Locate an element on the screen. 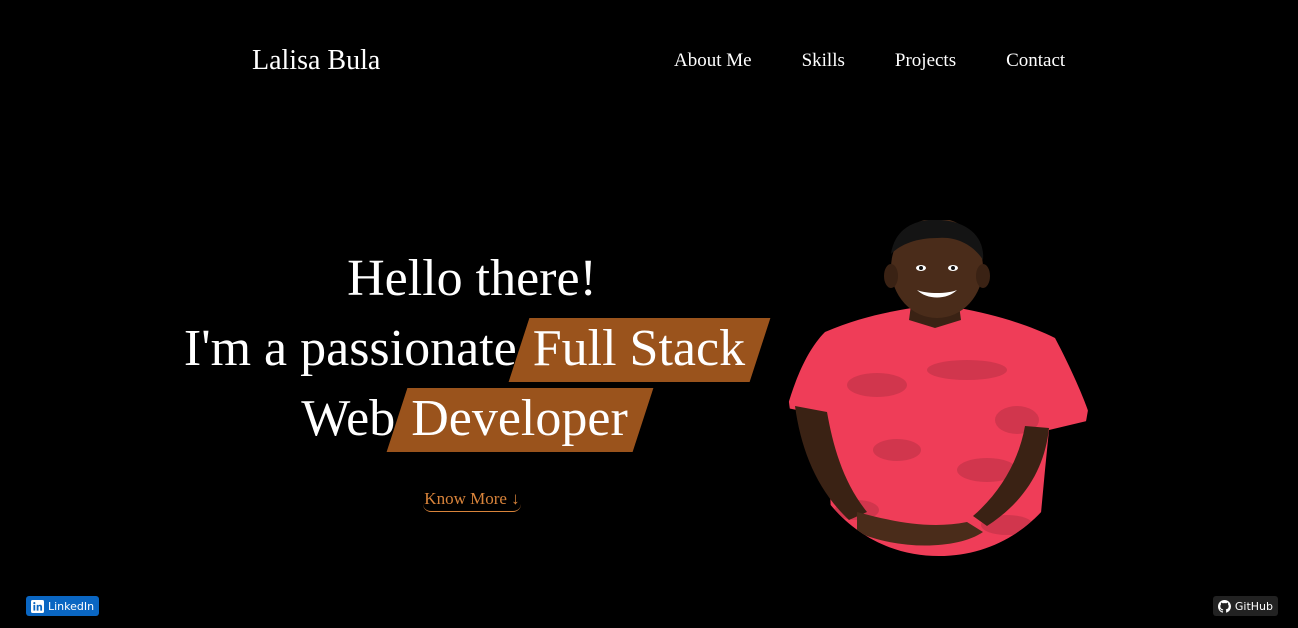 Image resolution: width=1298 pixels, height=628 pixels. linkedin-icon is located at coordinates (37, 606).